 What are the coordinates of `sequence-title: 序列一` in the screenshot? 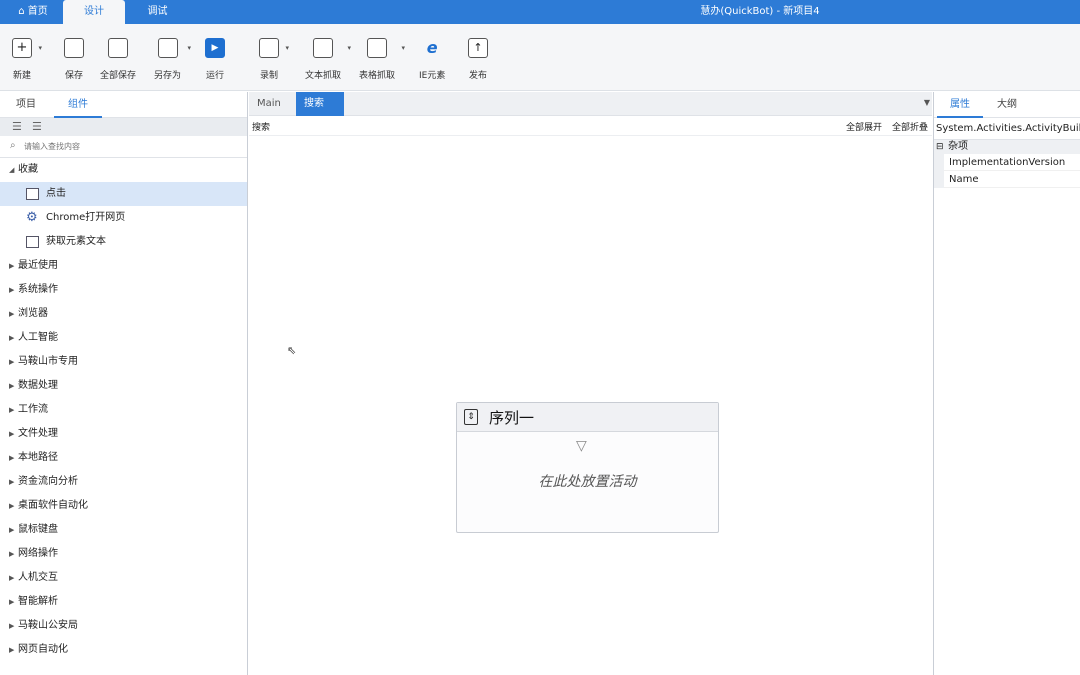 It's located at (512, 418).